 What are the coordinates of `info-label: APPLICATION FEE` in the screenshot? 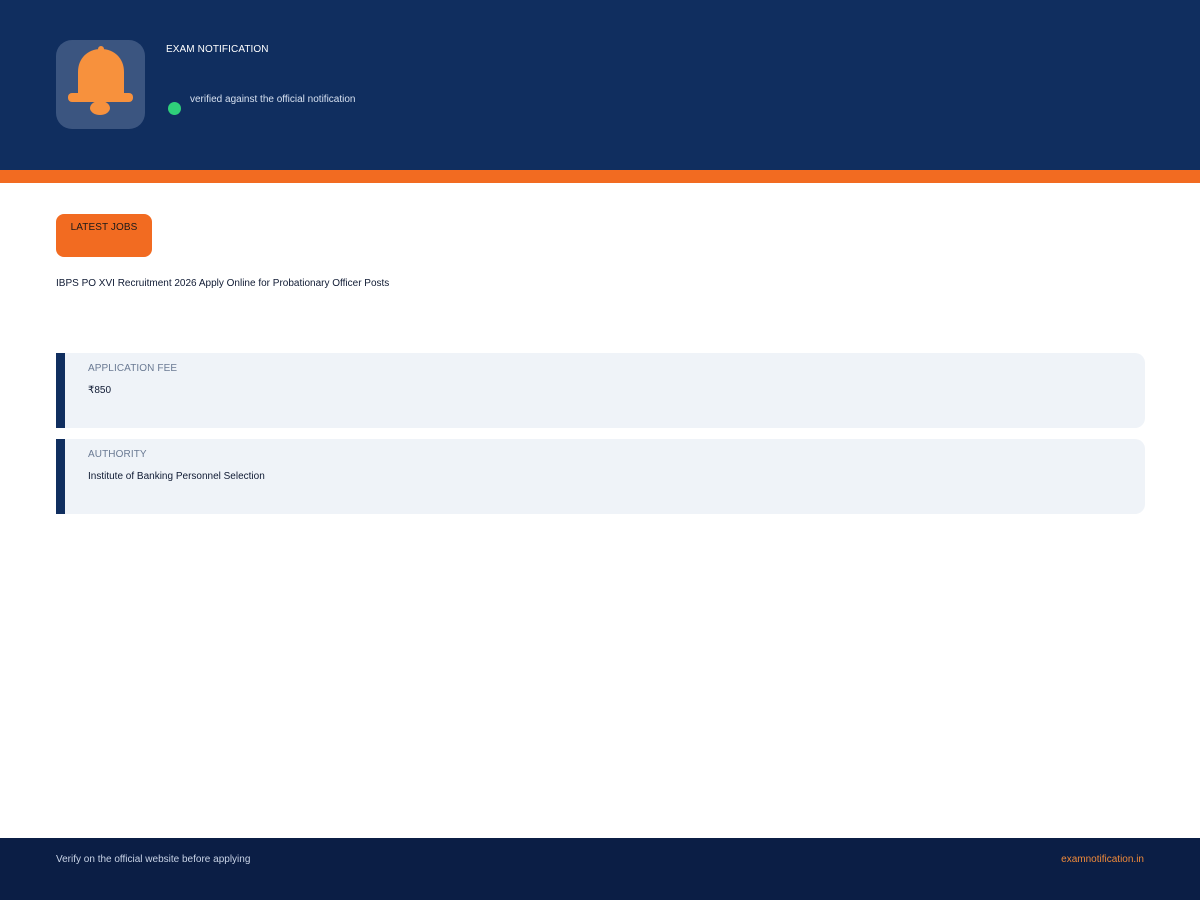 It's located at (133, 368).